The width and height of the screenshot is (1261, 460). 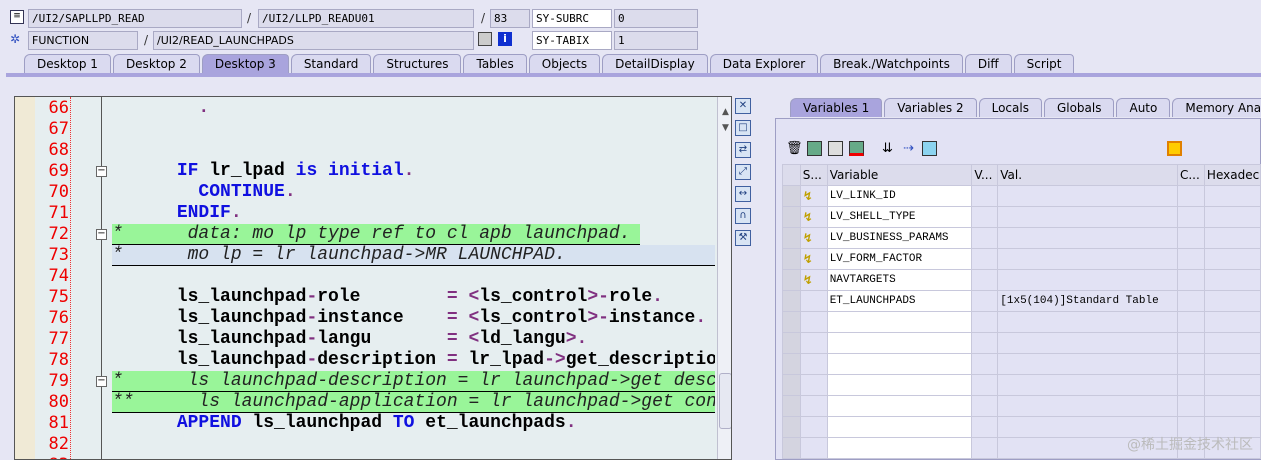 I want to click on table-row: ↯ LV_LINK_ID, so click(x=1021, y=196).